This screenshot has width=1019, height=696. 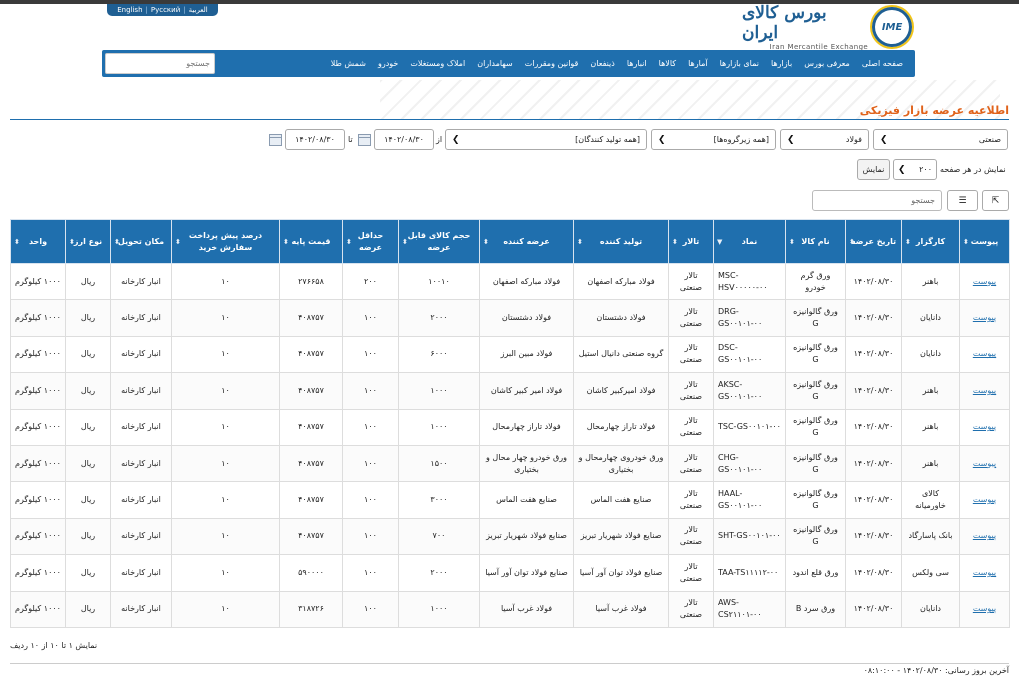 What do you see at coordinates (141, 241) in the screenshot?
I see `col-delivery-place: مکان تحویل ⬍` at bounding box center [141, 241].